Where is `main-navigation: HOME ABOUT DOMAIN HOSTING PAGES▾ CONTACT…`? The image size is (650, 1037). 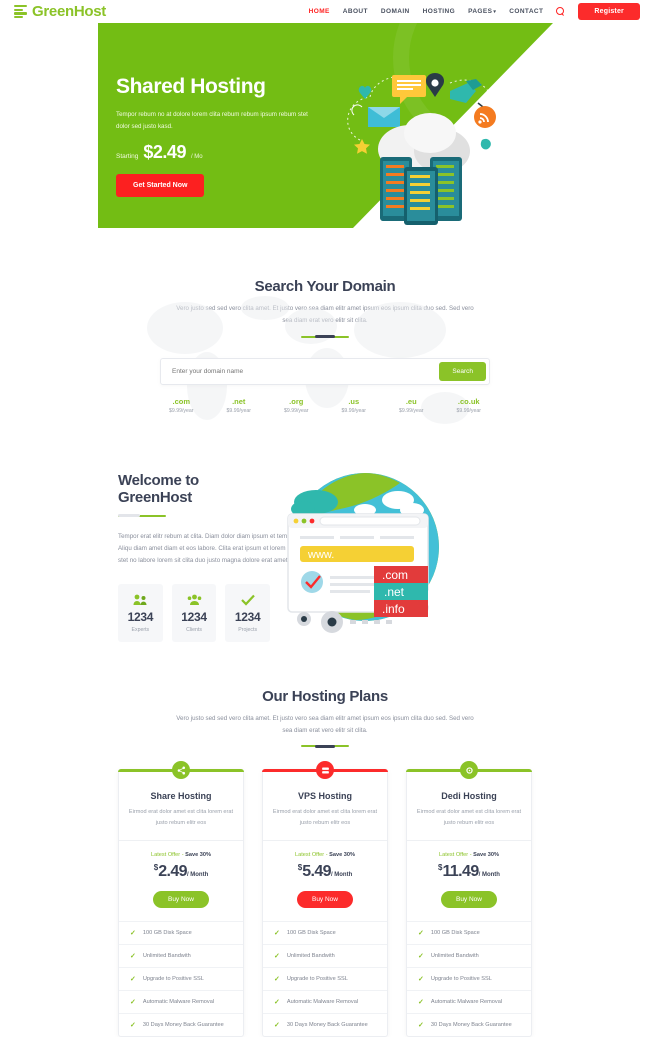
main-navigation: HOME ABOUT DOMAIN HOSTING PAGES▾ CONTACT… is located at coordinates (474, 11).